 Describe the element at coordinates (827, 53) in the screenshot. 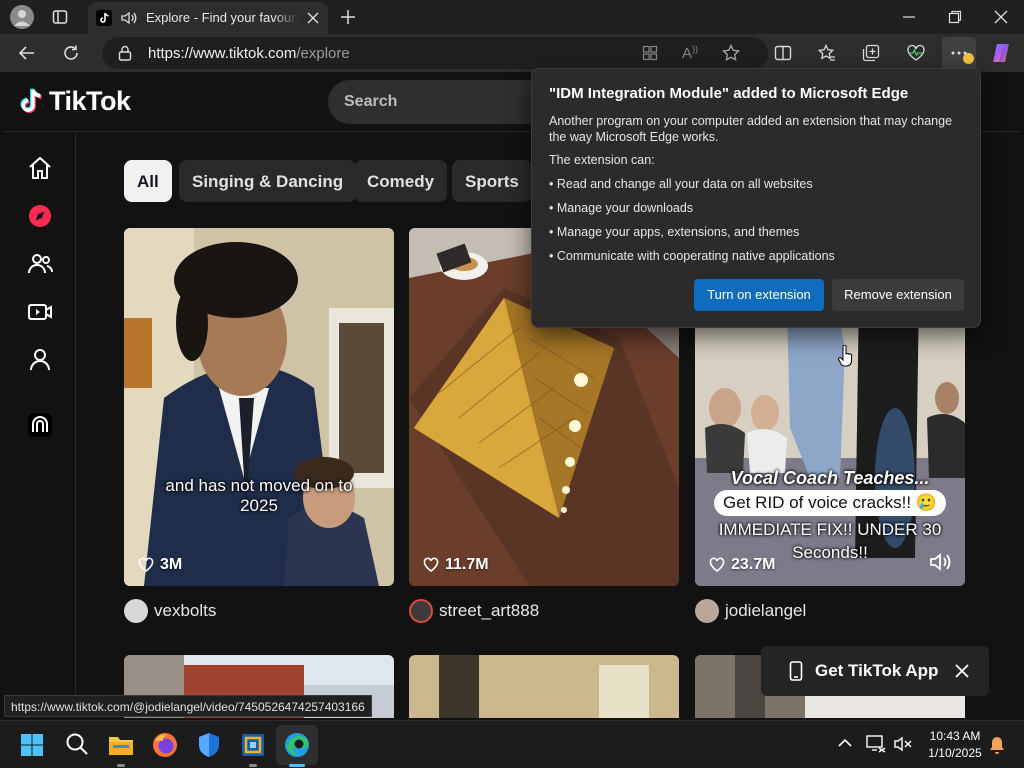

I see `favorites-icon` at that location.